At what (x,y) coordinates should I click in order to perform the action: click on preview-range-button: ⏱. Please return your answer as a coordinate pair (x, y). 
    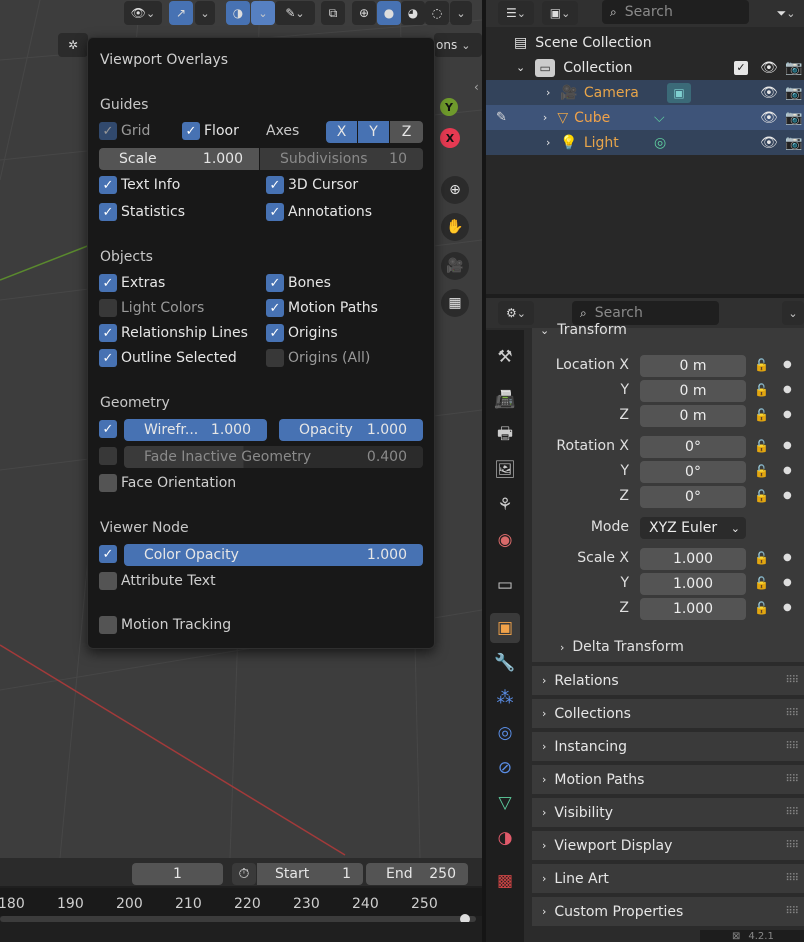
    Looking at the image, I should click on (244, 874).